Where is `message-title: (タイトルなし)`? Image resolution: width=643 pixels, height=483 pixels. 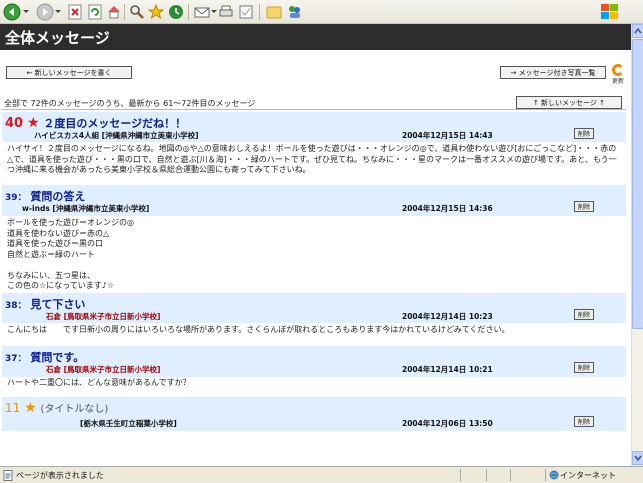
message-title: (タイトルなし) is located at coordinates (74, 409).